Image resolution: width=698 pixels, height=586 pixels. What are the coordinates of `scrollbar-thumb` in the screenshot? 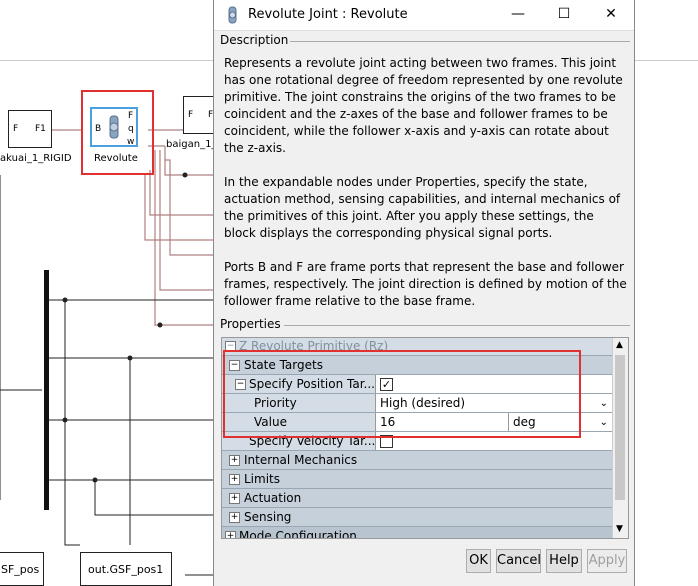 It's located at (620, 427).